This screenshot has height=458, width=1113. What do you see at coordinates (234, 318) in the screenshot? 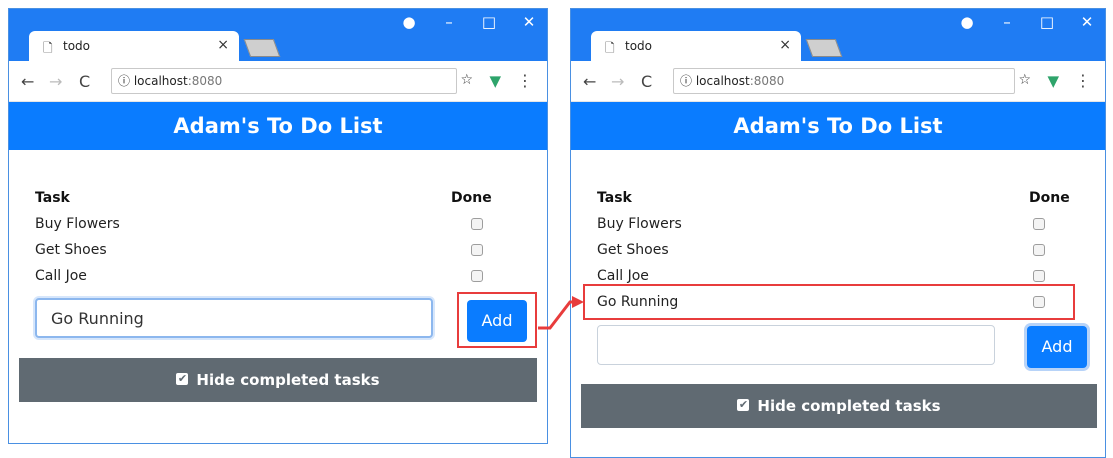
I see `new-task-input: Go Running` at bounding box center [234, 318].